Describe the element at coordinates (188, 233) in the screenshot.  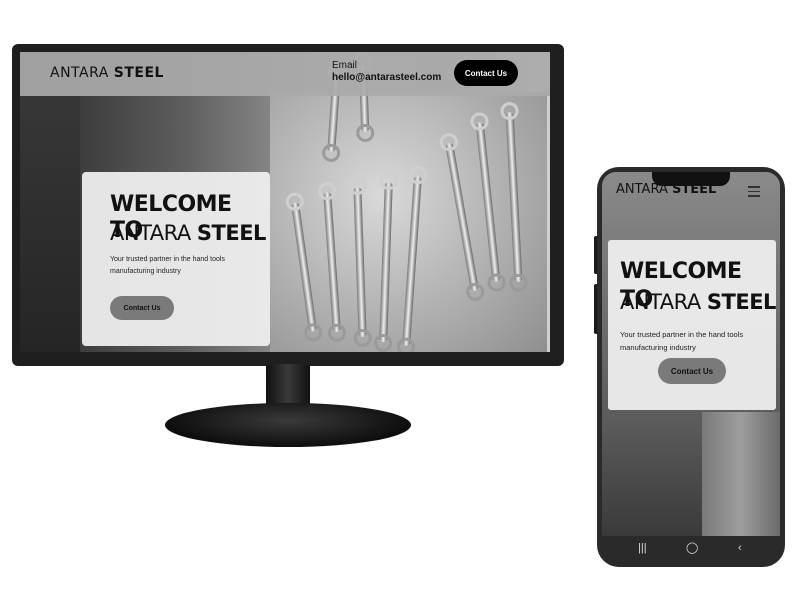
I see `hero-title-line2: ANTARA STEEL` at that location.